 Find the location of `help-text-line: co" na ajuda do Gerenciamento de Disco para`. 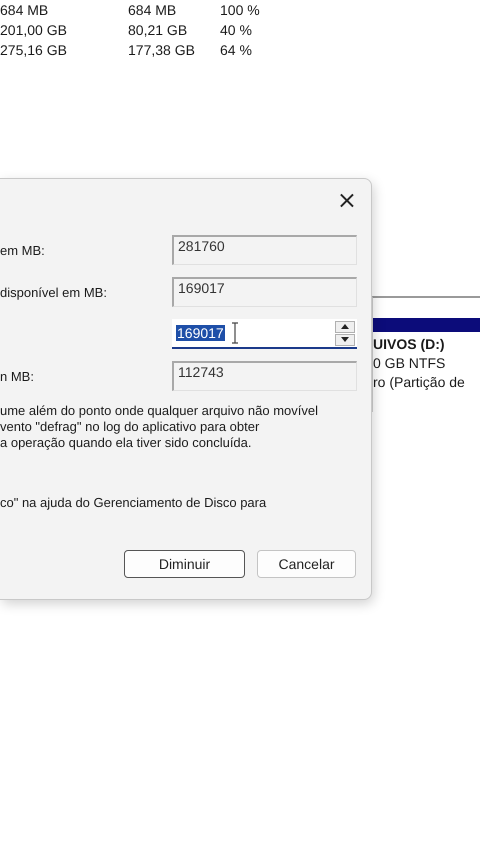

help-text-line: co" na ajuda do Gerenciamento de Disco para is located at coordinates (134, 502).